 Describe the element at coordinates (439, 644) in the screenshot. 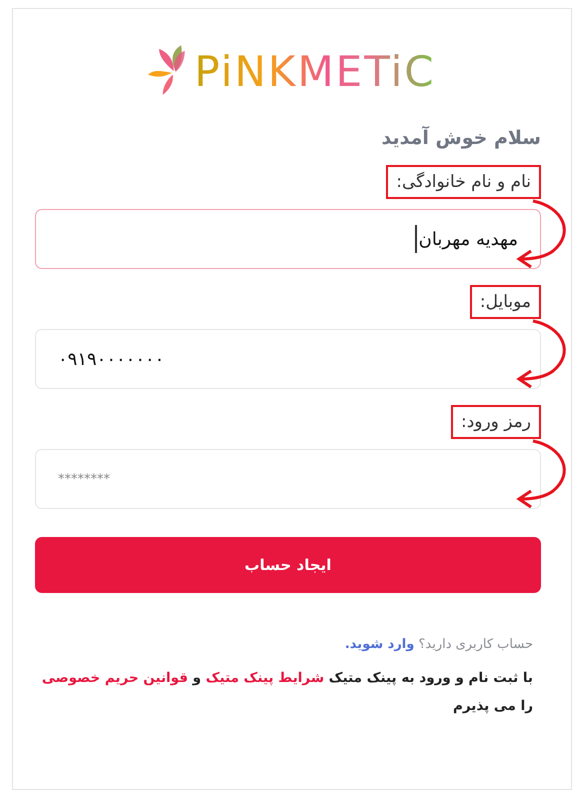

I see `login-prompt: حساب کاربری دارید؟ وارد شوید.` at that location.